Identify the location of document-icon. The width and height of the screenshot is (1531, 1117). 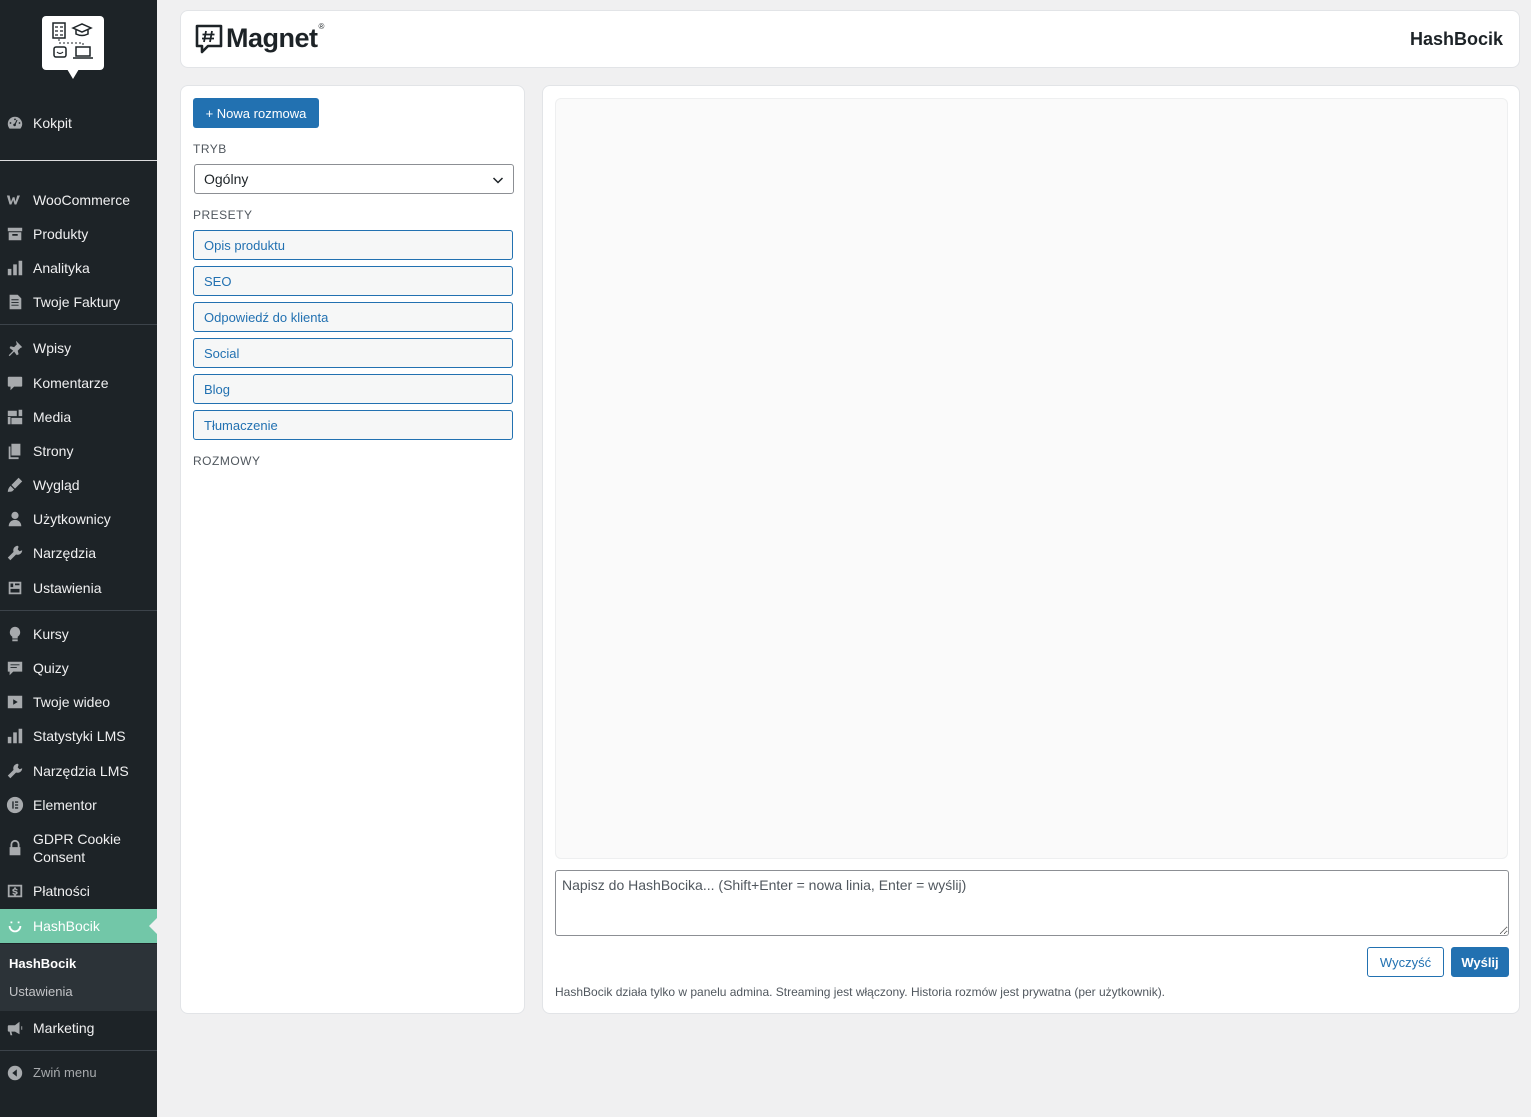
(15, 302).